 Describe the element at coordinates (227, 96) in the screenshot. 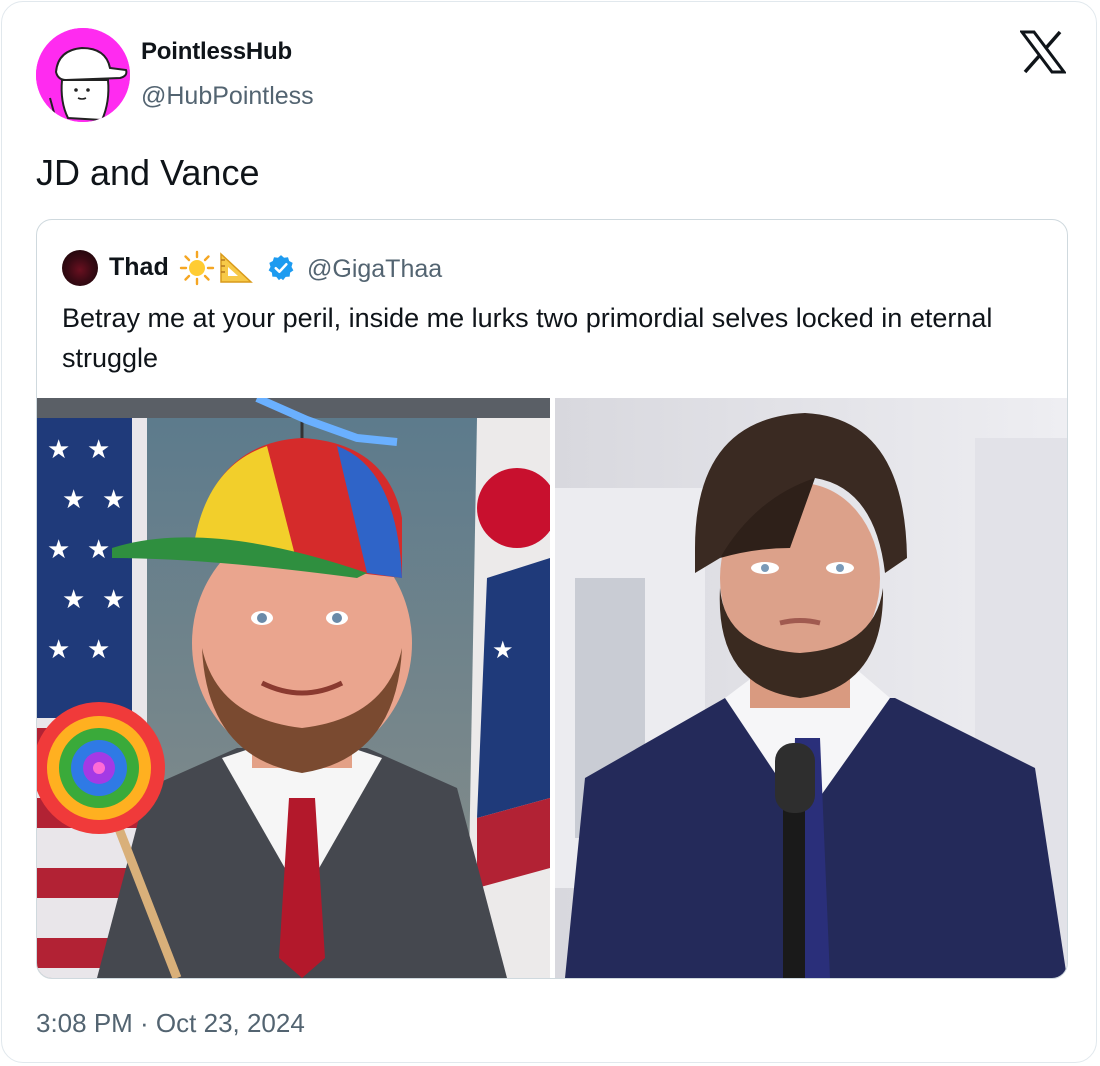

I see `author-handle: @HubPointless` at that location.